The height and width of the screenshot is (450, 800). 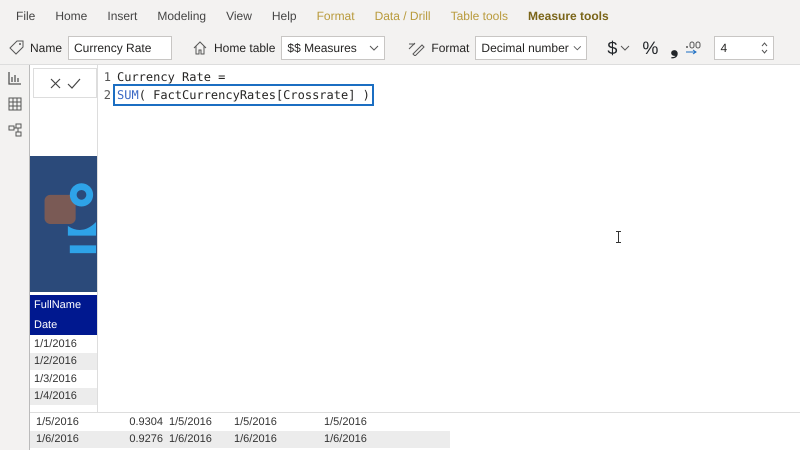 I want to click on table-view-icon, so click(x=15, y=104).